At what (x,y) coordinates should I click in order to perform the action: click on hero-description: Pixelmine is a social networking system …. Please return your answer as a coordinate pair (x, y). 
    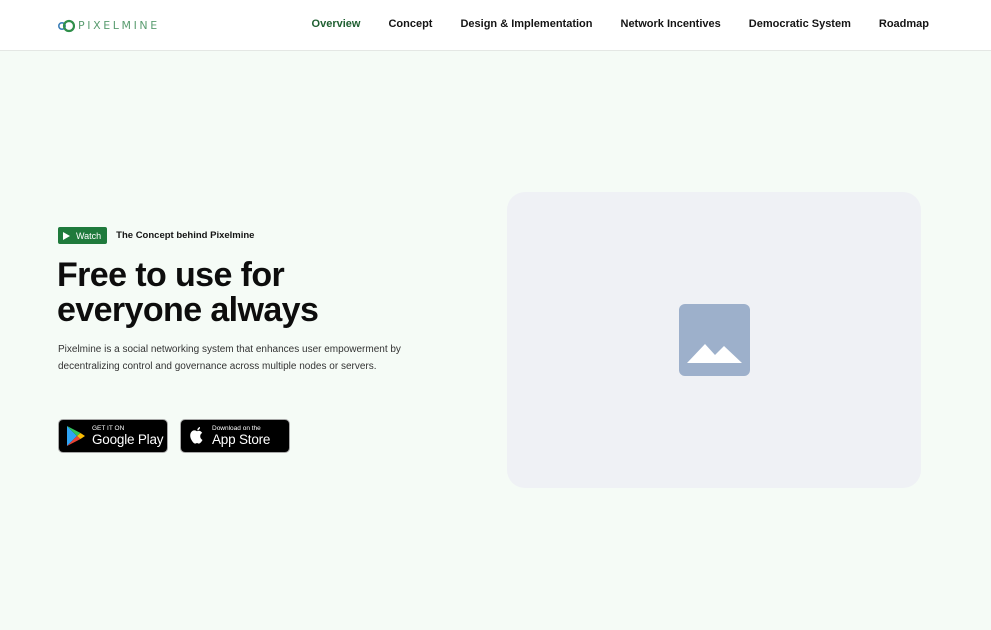
    Looking at the image, I should click on (229, 358).